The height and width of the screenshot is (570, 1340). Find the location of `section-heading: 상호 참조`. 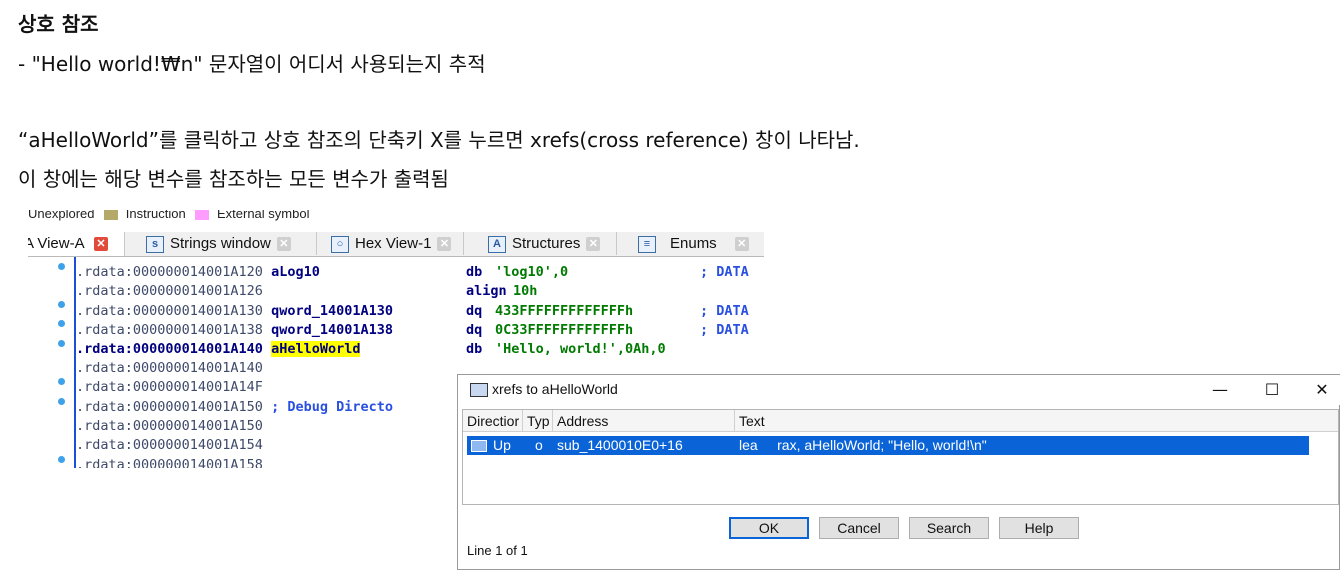

section-heading: 상호 참조 is located at coordinates (58, 24).